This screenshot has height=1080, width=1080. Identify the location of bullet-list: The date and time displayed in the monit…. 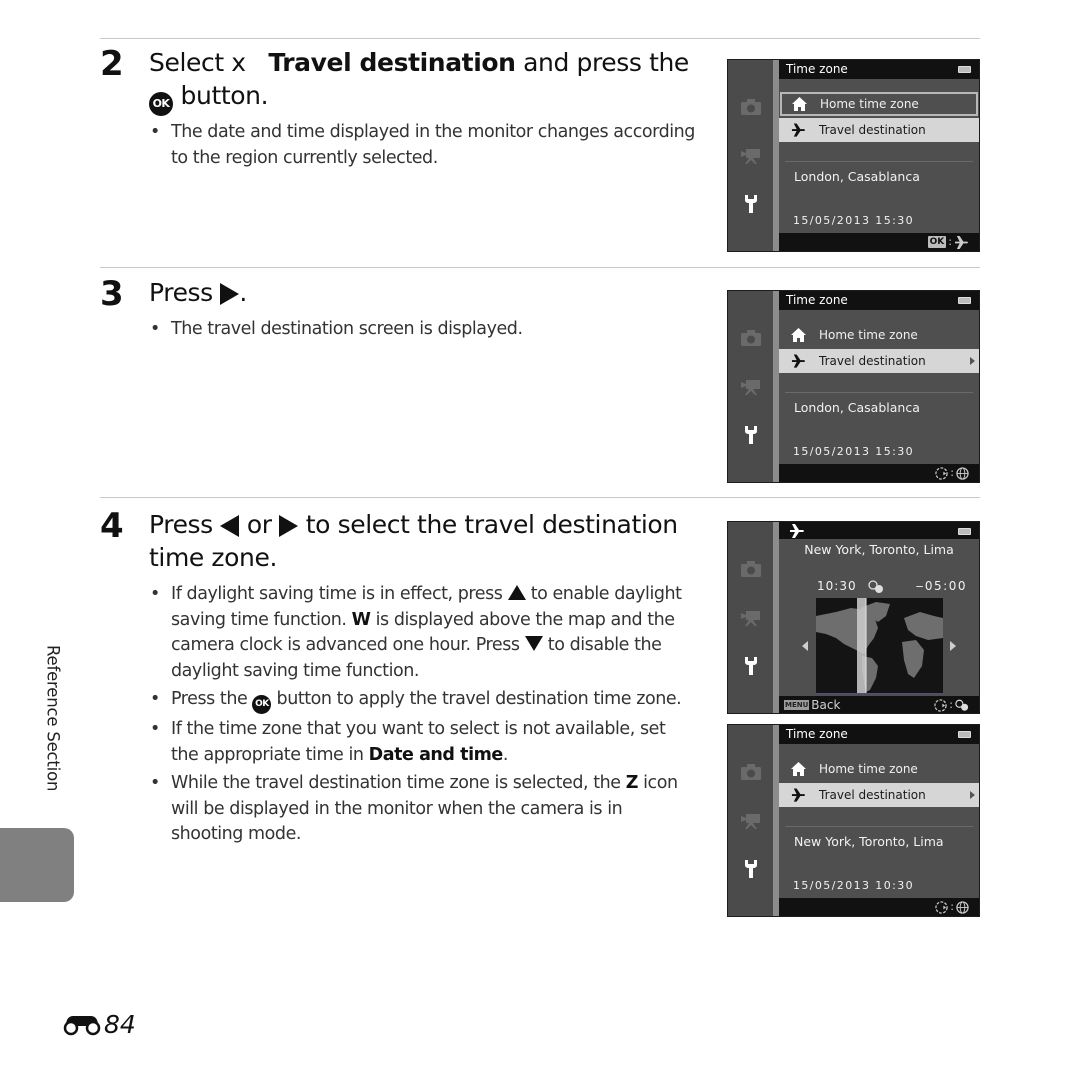
(422, 147).